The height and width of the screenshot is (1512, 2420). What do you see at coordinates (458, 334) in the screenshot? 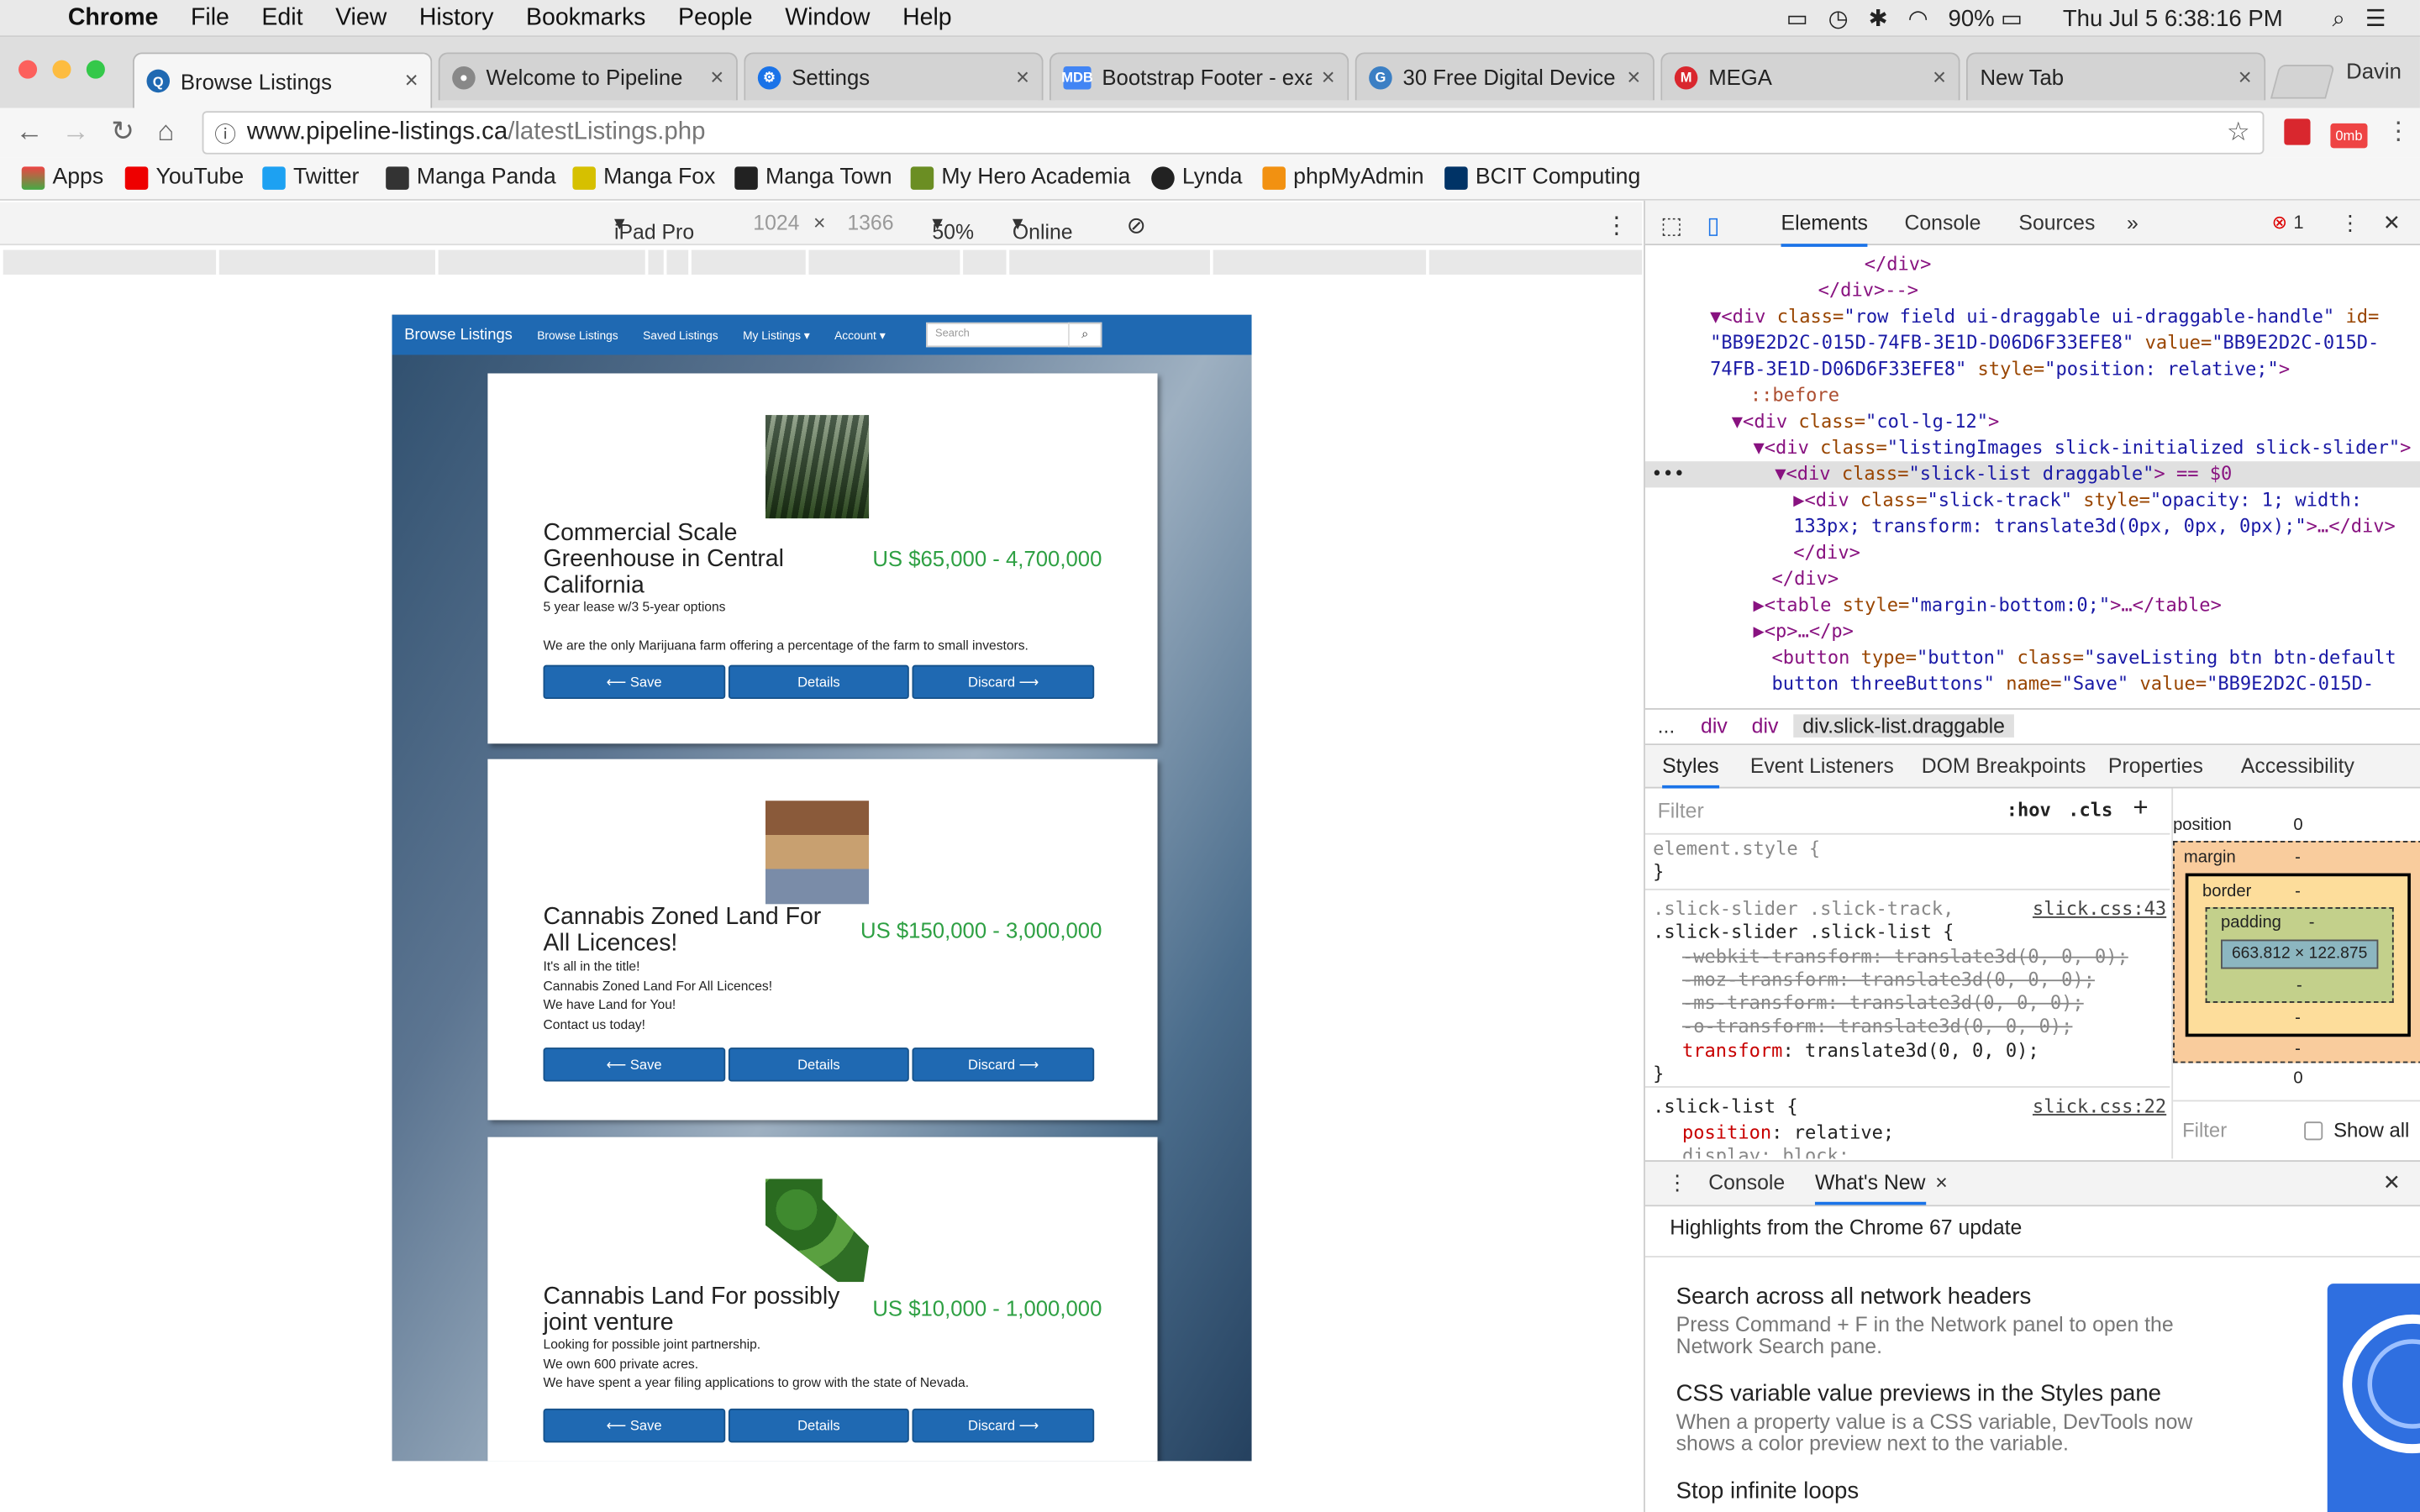
I see `site-brand: Browse Listings` at bounding box center [458, 334].